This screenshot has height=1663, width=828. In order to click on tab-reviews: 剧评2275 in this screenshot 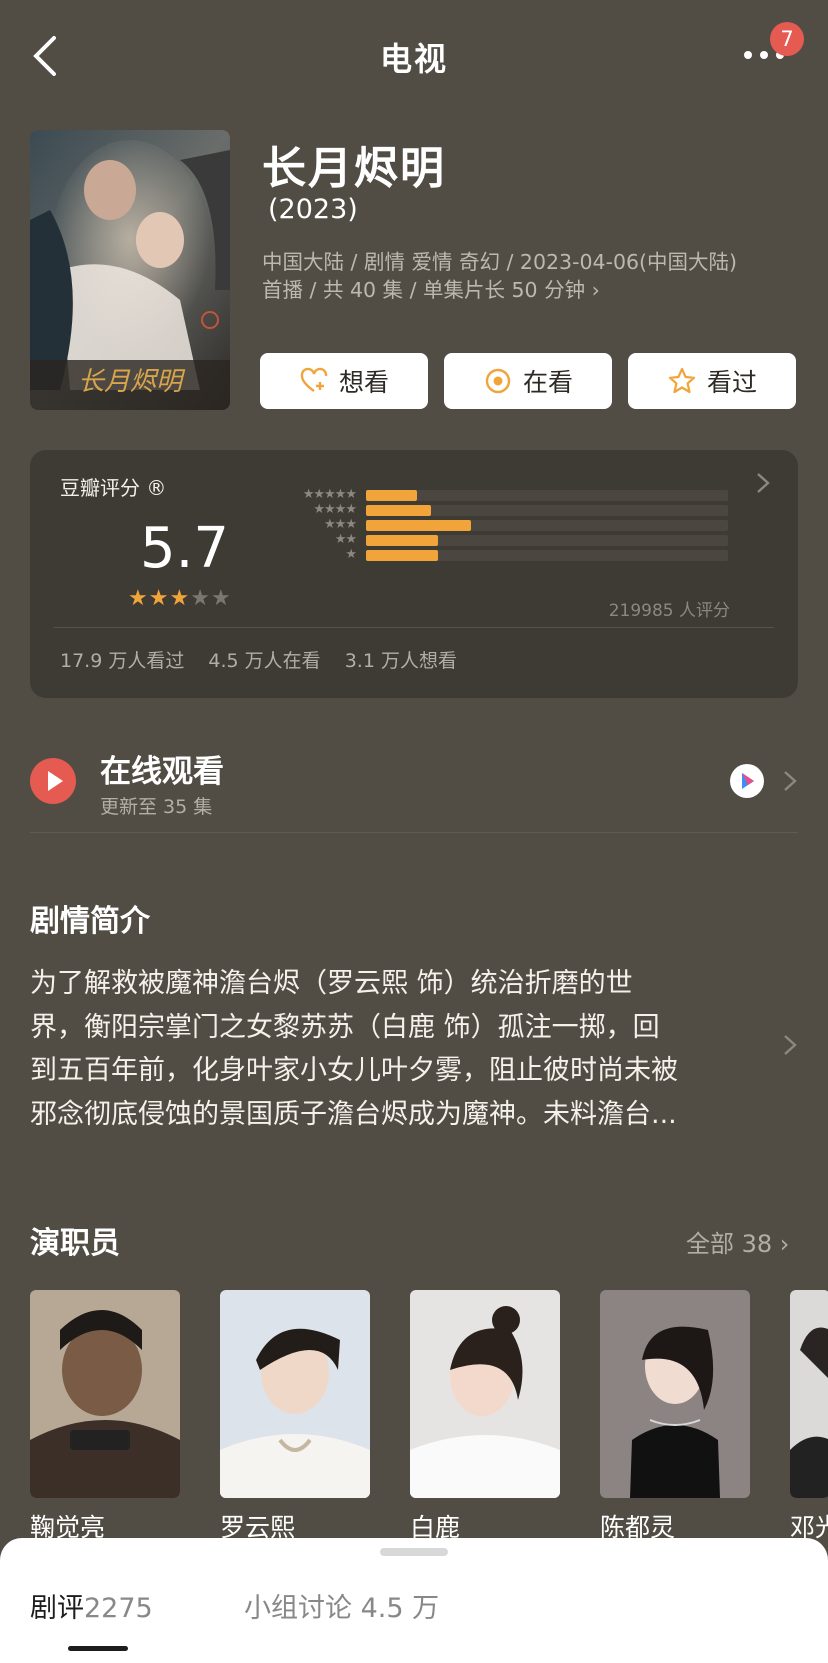, I will do `click(91, 1605)`.